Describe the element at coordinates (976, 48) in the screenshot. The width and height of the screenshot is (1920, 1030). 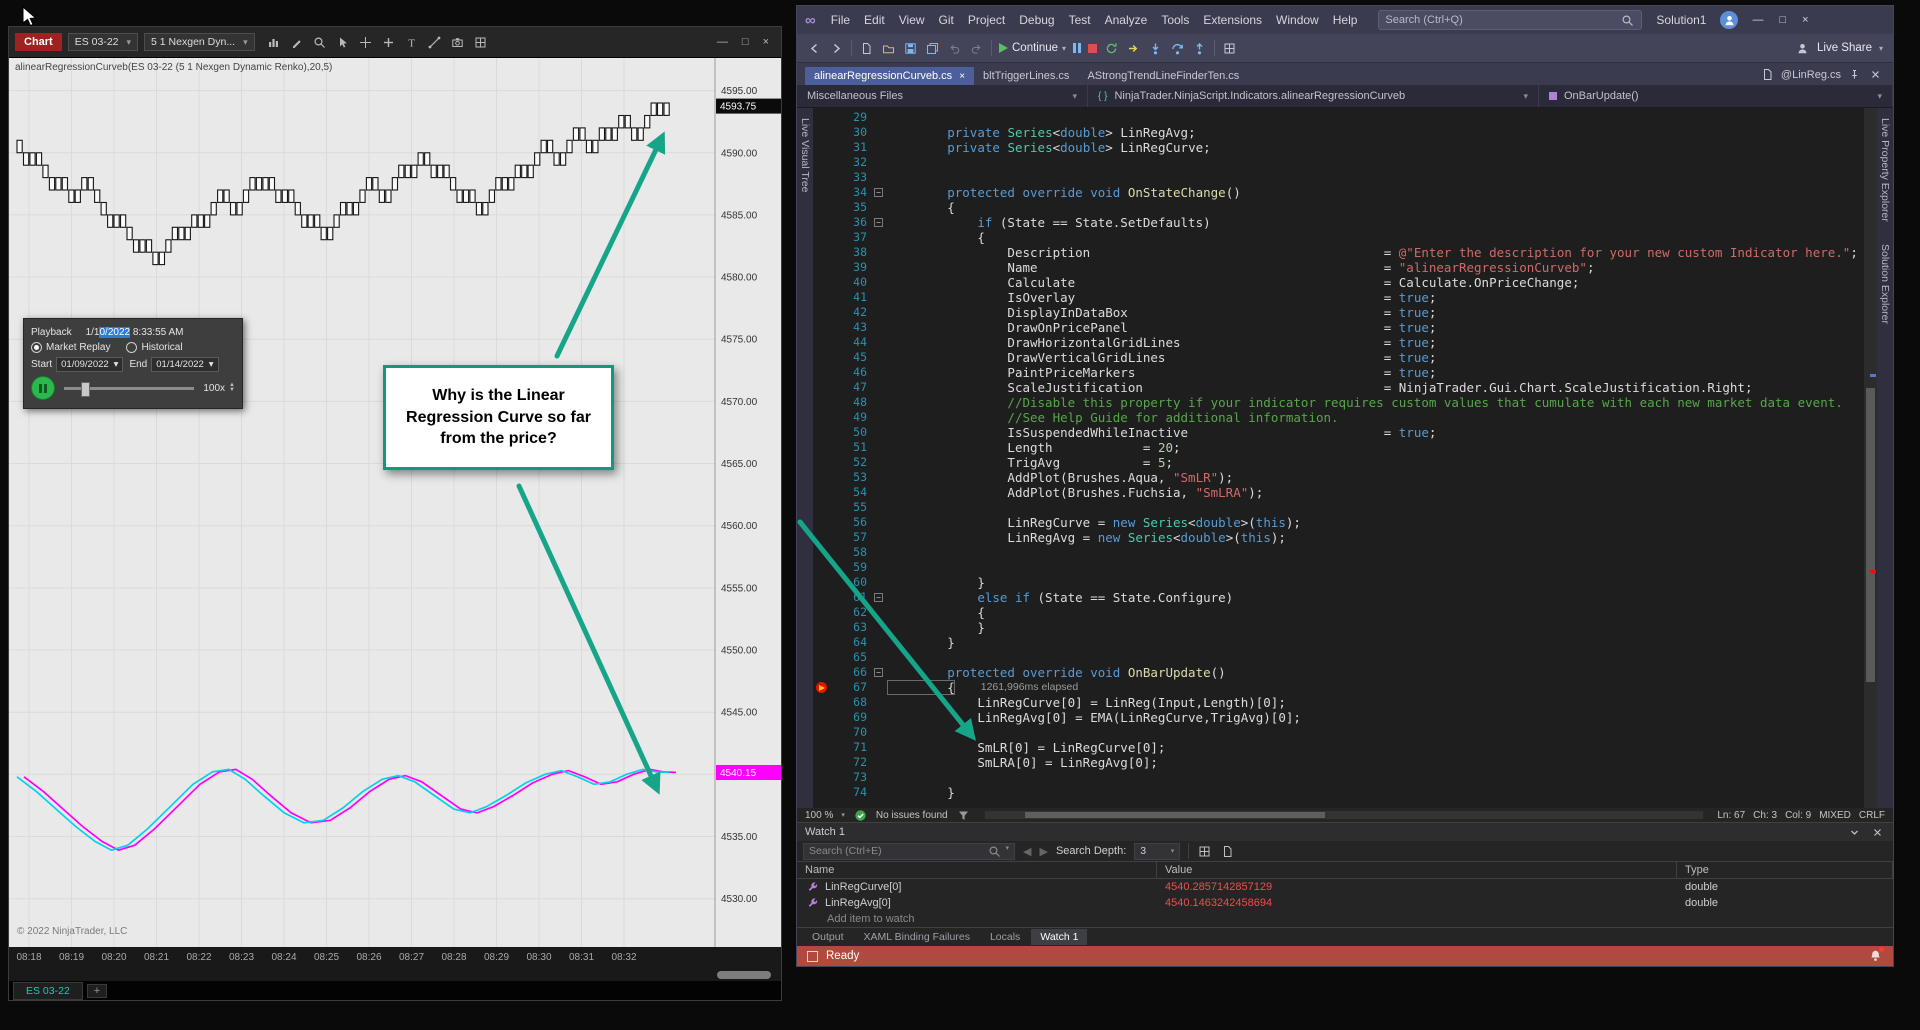
I see `redo-icon` at that location.